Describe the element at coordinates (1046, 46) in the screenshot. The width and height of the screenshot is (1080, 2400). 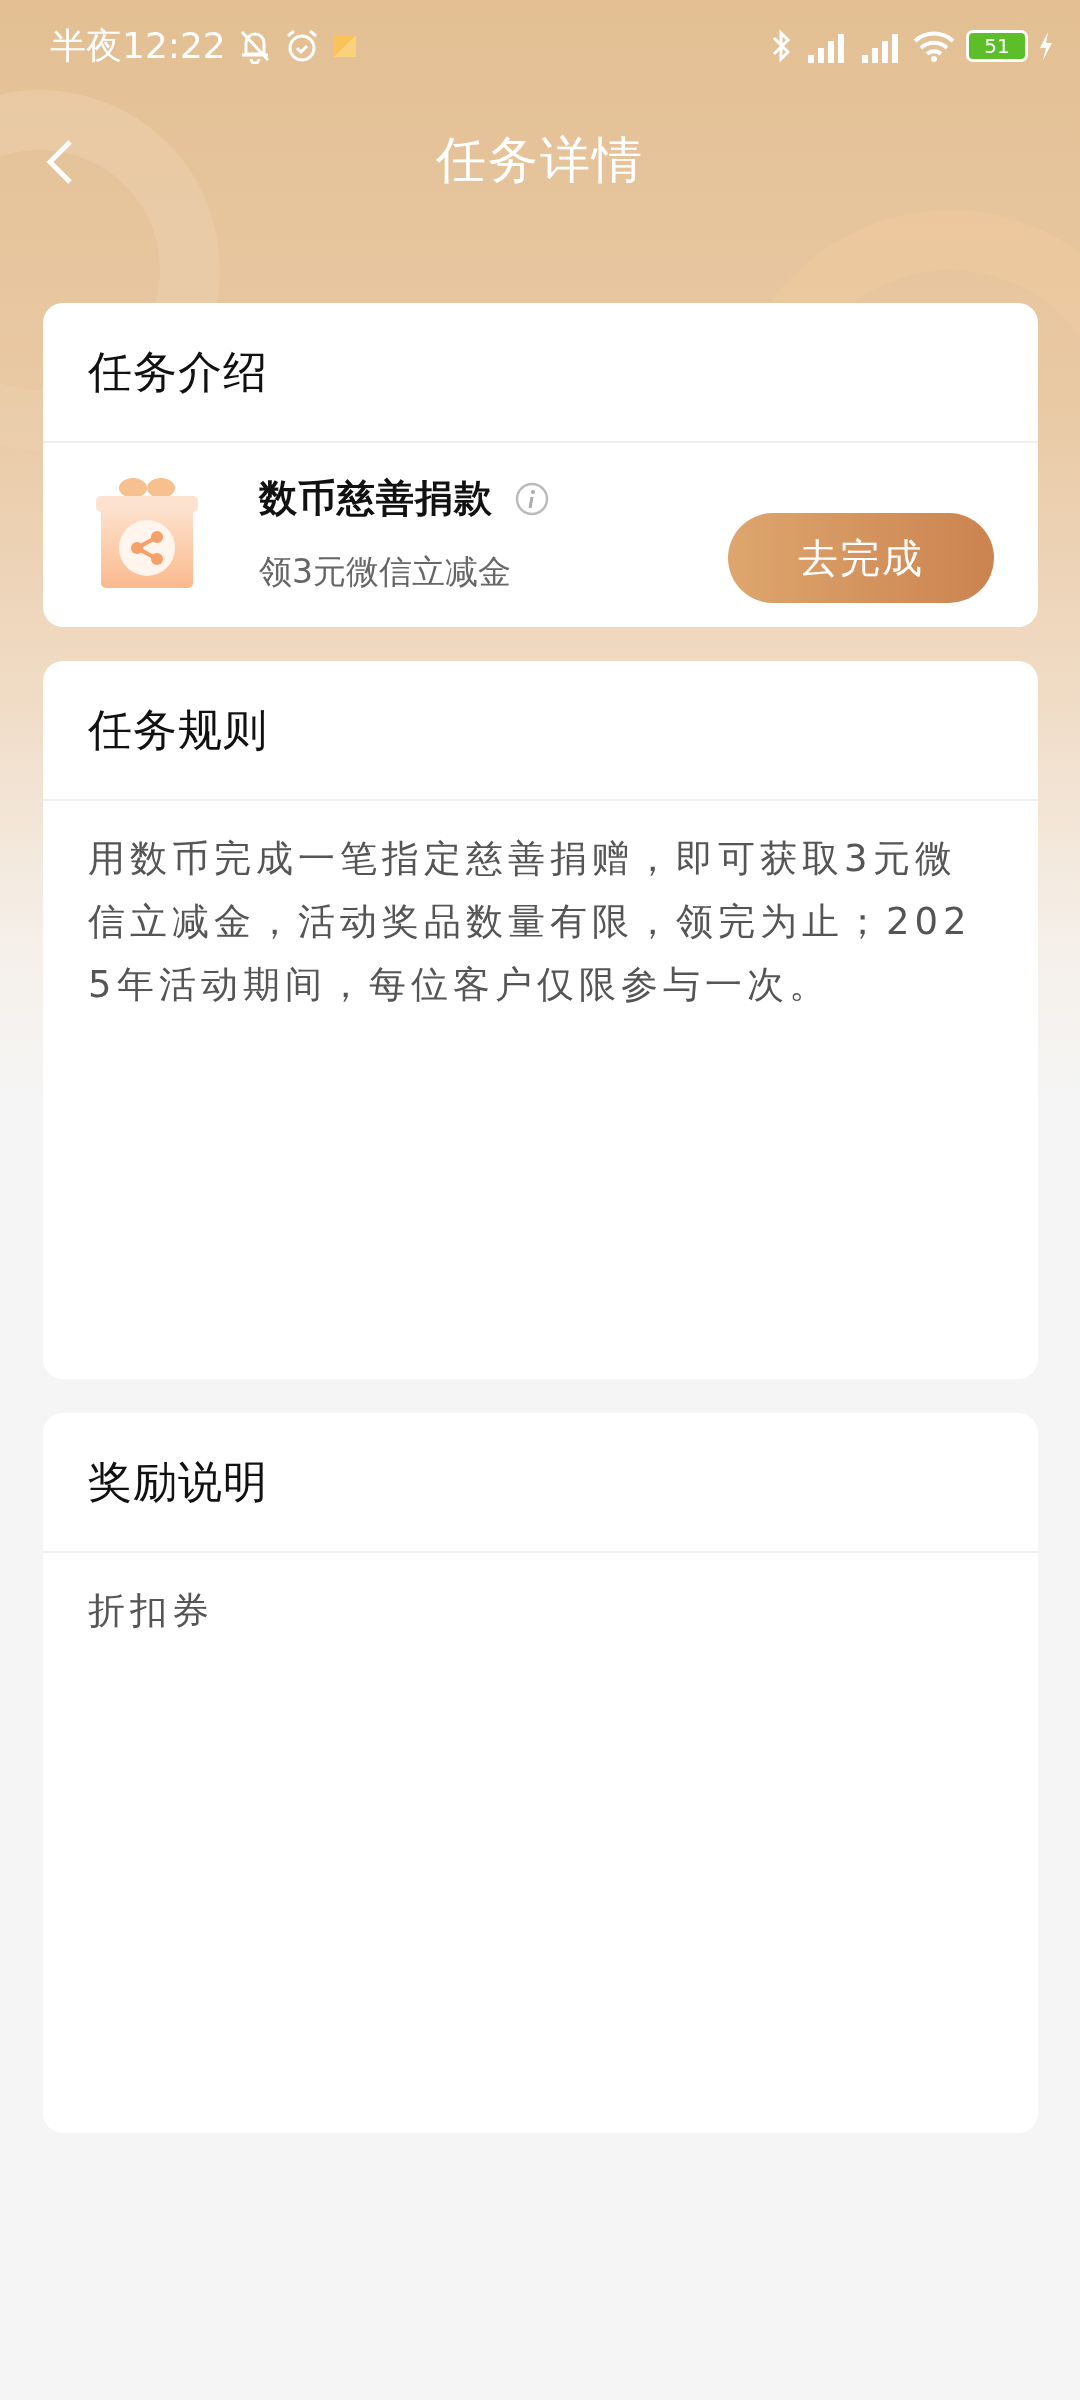
I see `charging-icon` at that location.